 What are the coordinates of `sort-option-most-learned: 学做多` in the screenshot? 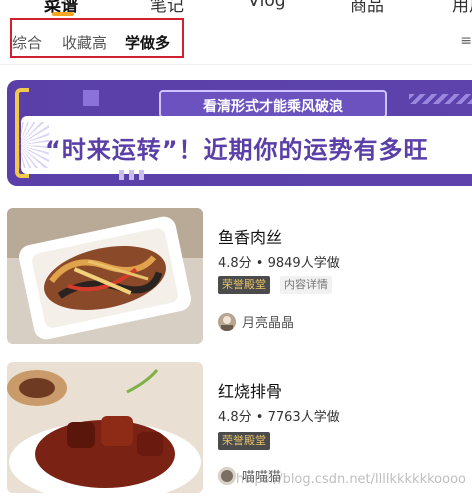 It's located at (147, 42).